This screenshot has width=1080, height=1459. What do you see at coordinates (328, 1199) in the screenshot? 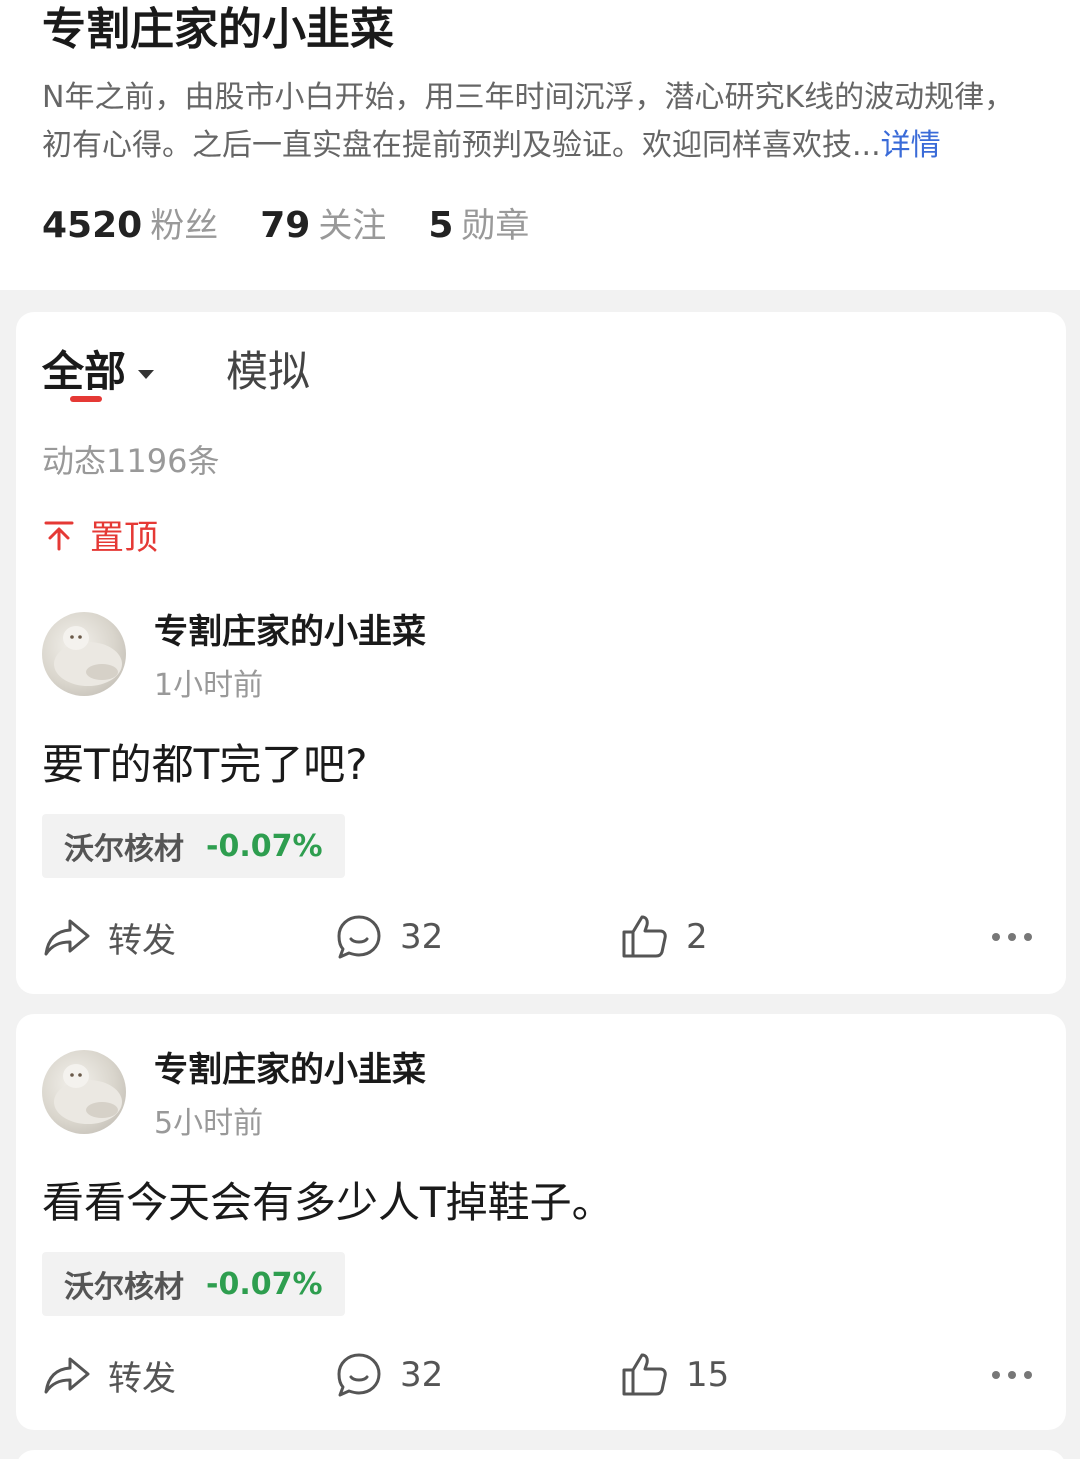
I see `post-content: 看看今天会有多少人T掉鞋子。` at bounding box center [328, 1199].